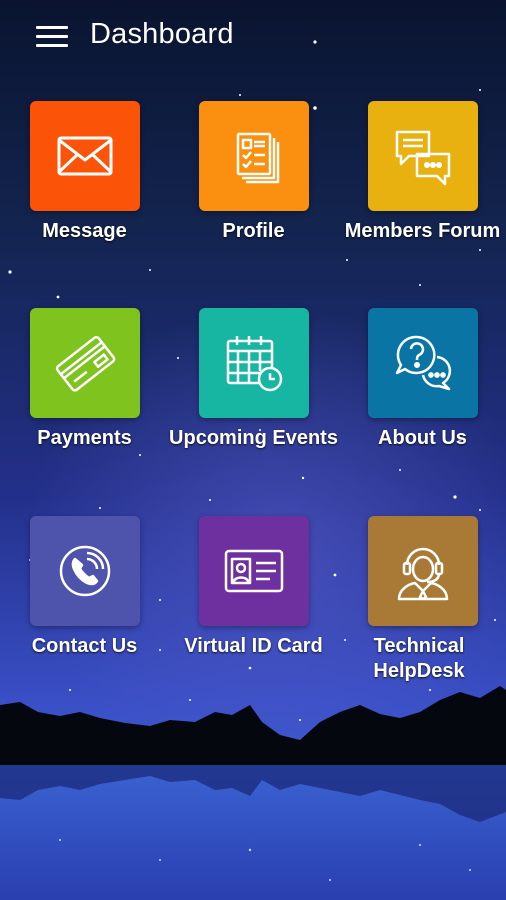 This screenshot has height=900, width=506. I want to click on tile-payments: Payments, so click(84, 408).